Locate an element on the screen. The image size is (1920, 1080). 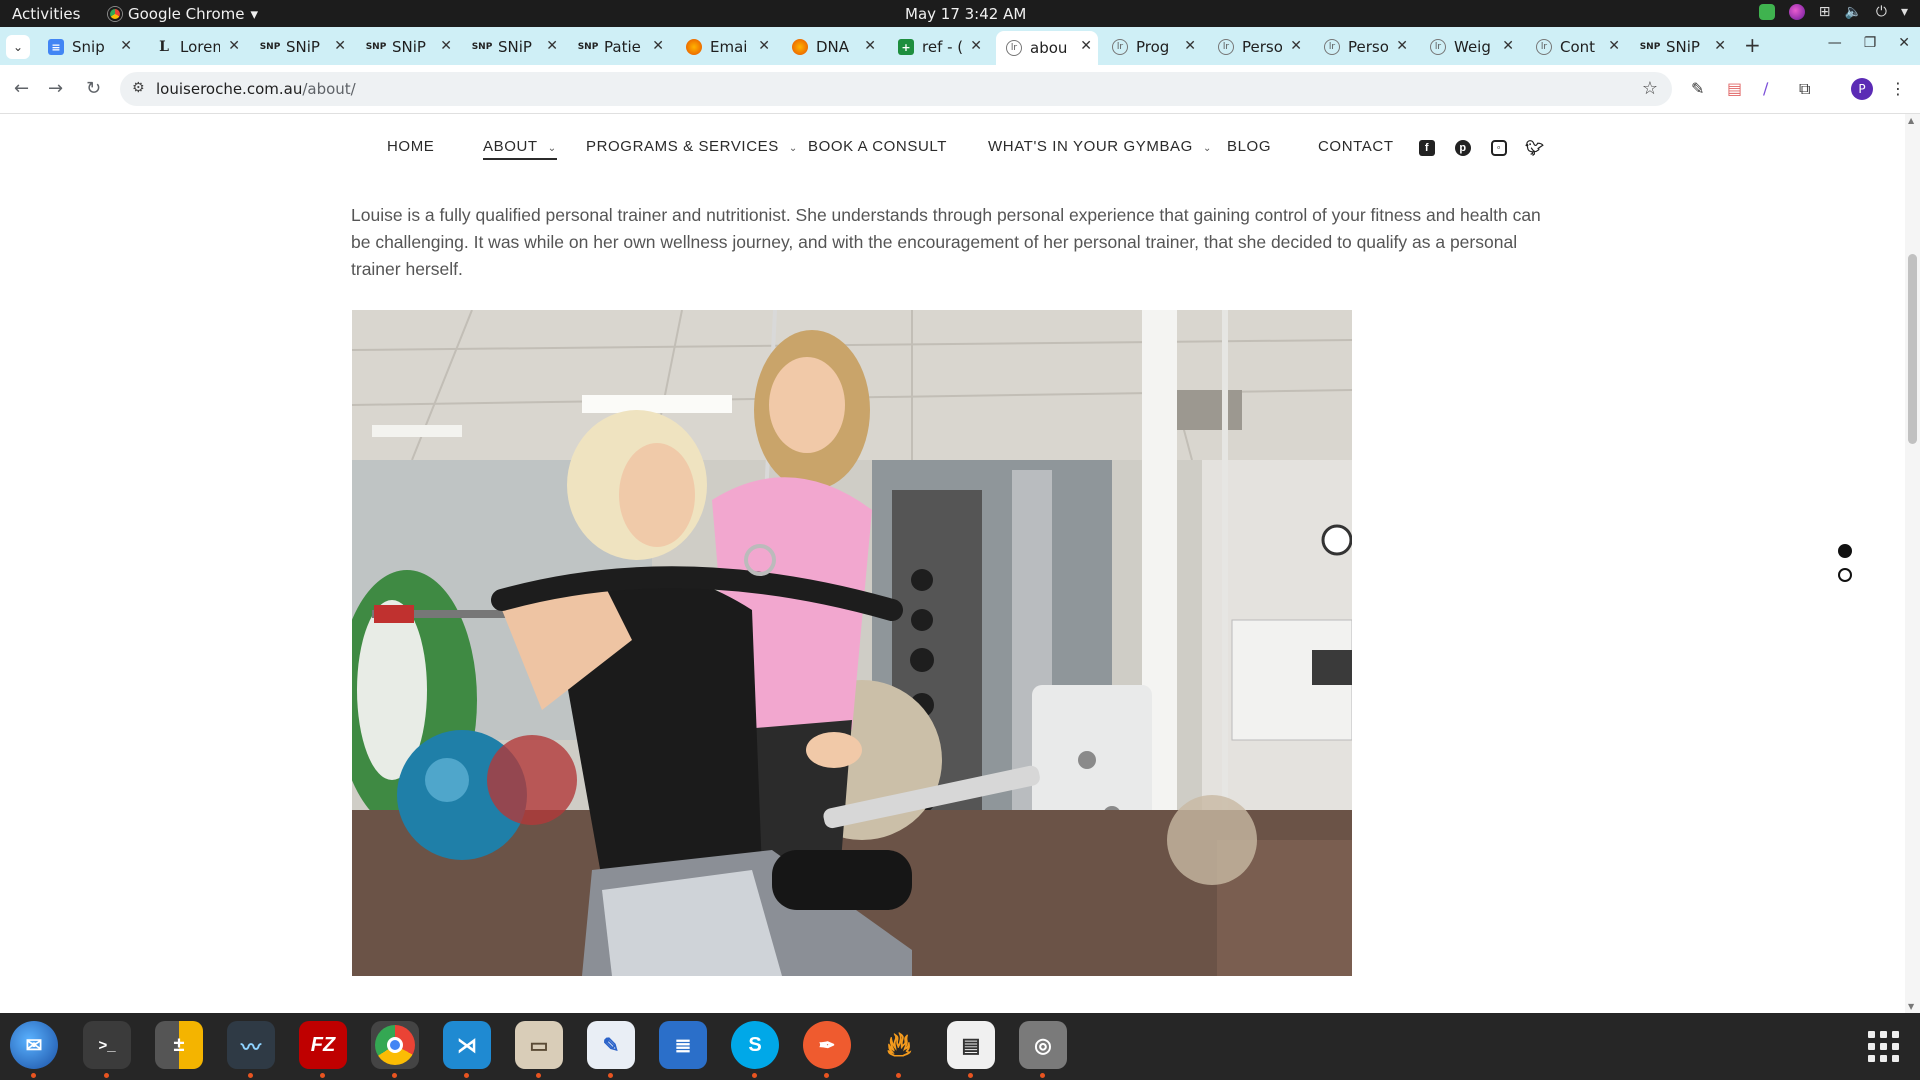
snip-icon: SNP is located at coordinates (1650, 47).